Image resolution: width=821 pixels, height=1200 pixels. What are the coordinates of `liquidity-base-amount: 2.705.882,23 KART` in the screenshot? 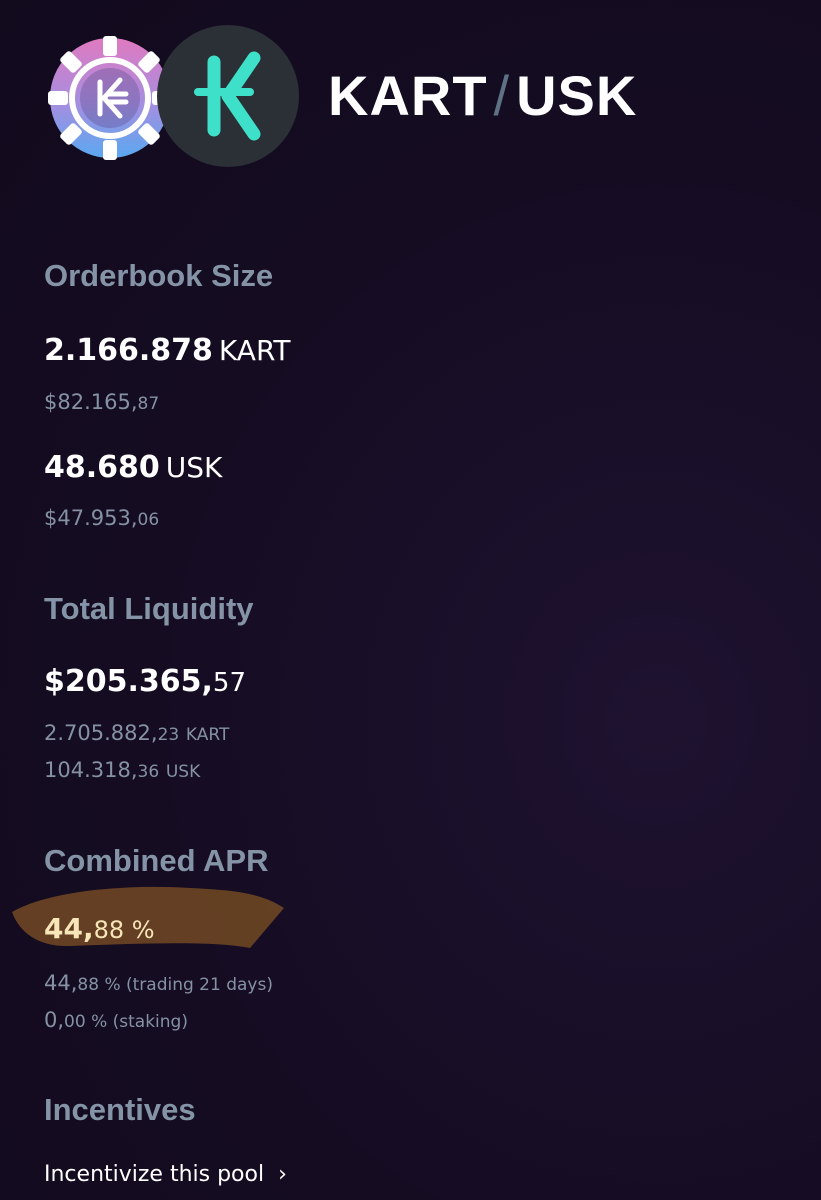 It's located at (136, 733).